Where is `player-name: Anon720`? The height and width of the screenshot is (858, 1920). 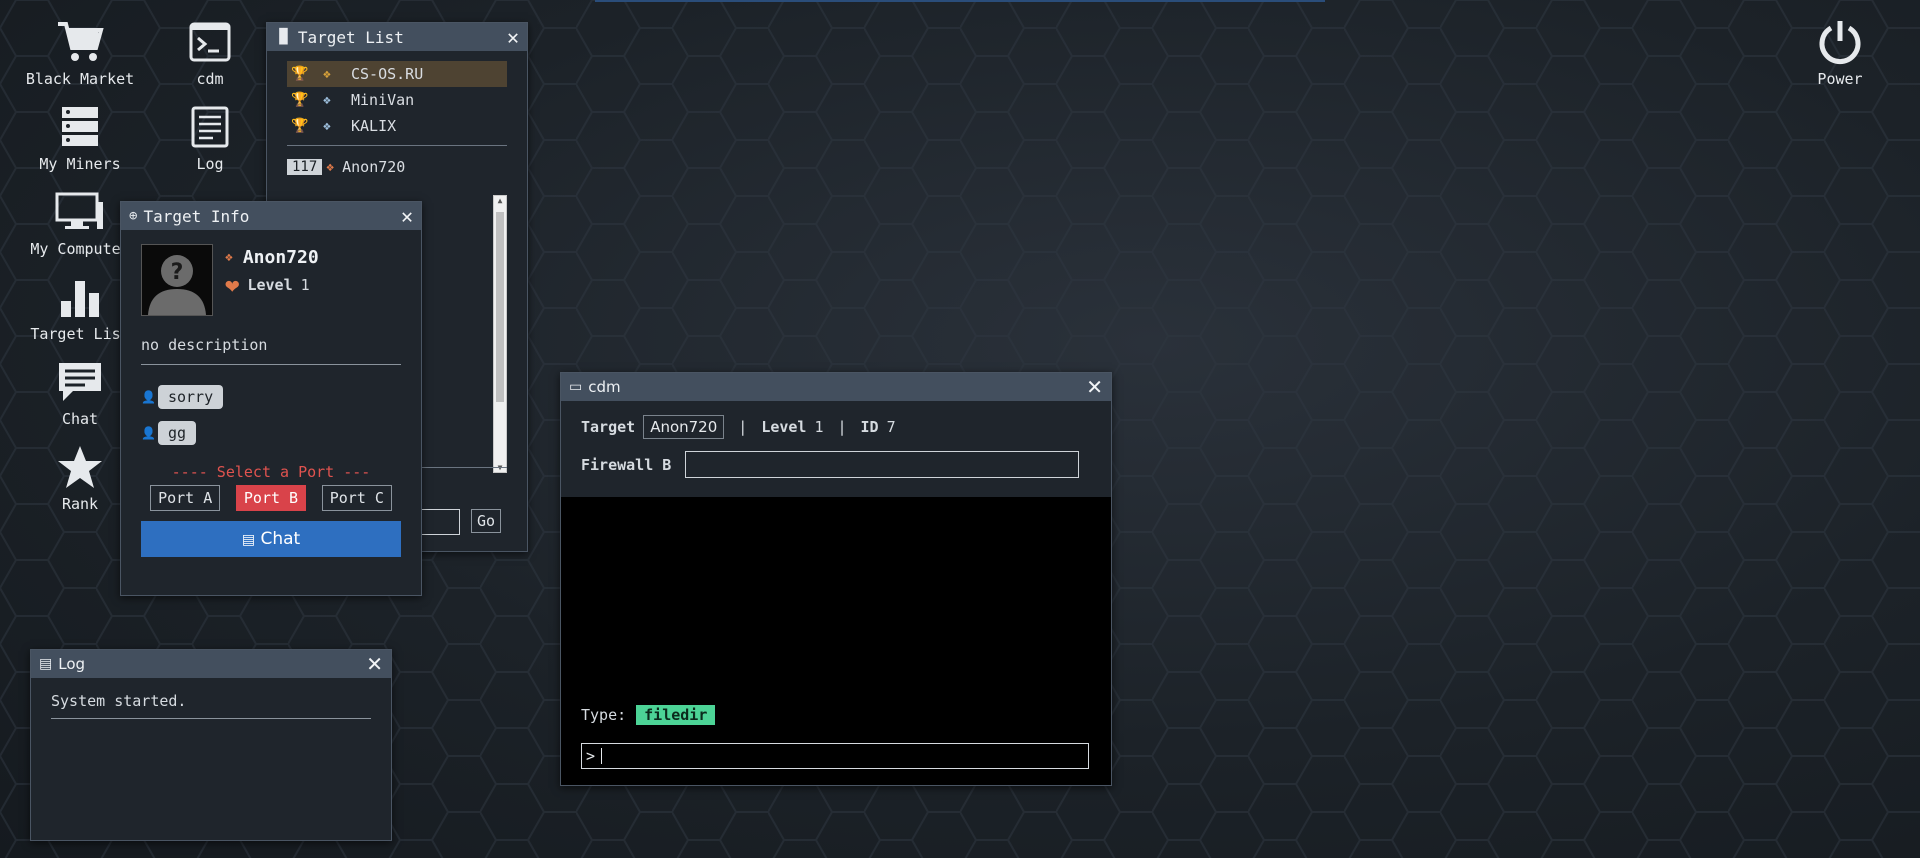 player-name: Anon720 is located at coordinates (374, 167).